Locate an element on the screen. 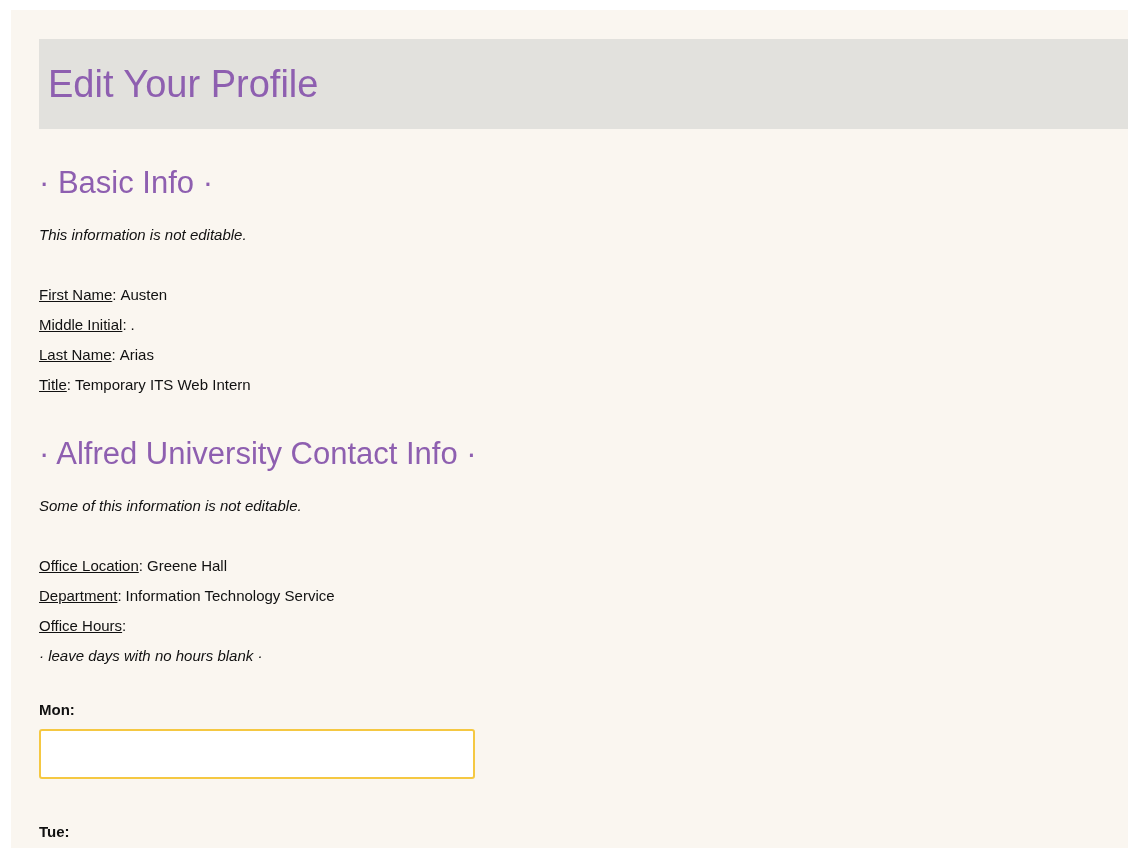  page-title: Edit Your Profile is located at coordinates (183, 84).